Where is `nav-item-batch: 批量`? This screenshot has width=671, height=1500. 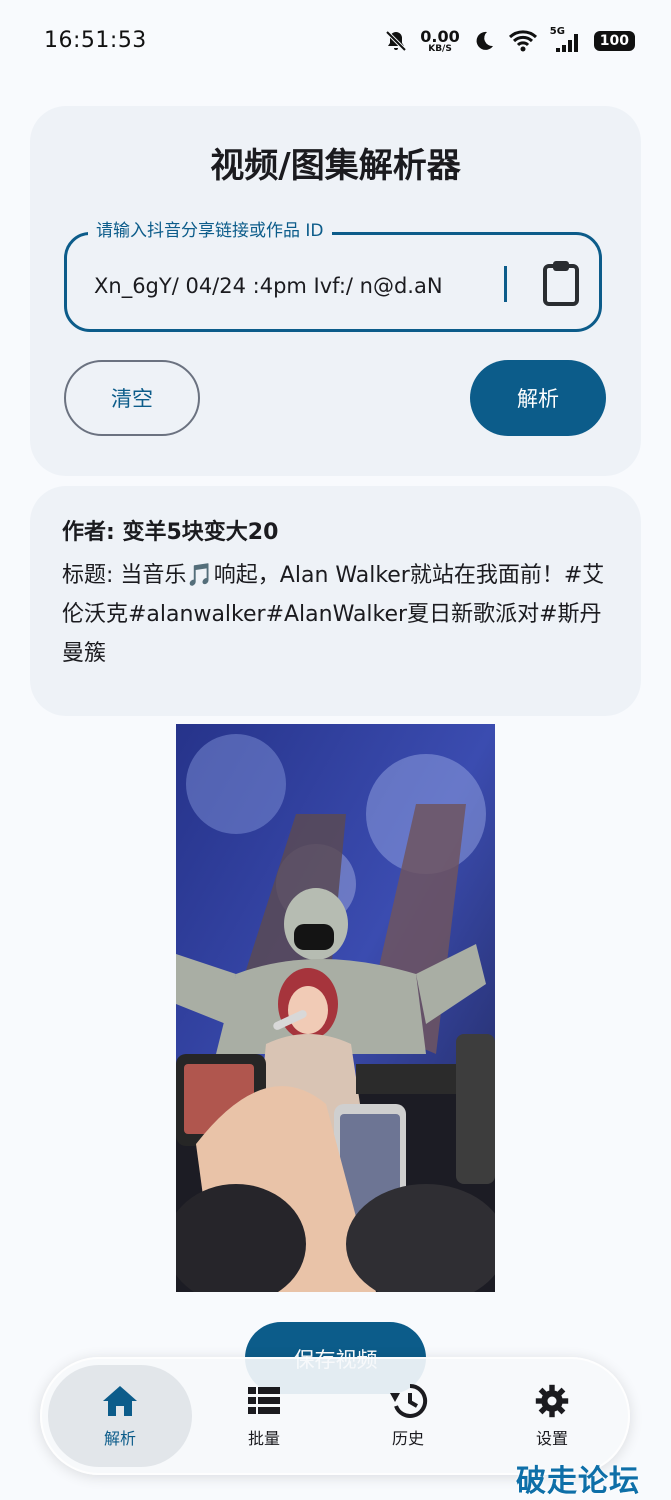 nav-item-batch: 批量 is located at coordinates (264, 1416).